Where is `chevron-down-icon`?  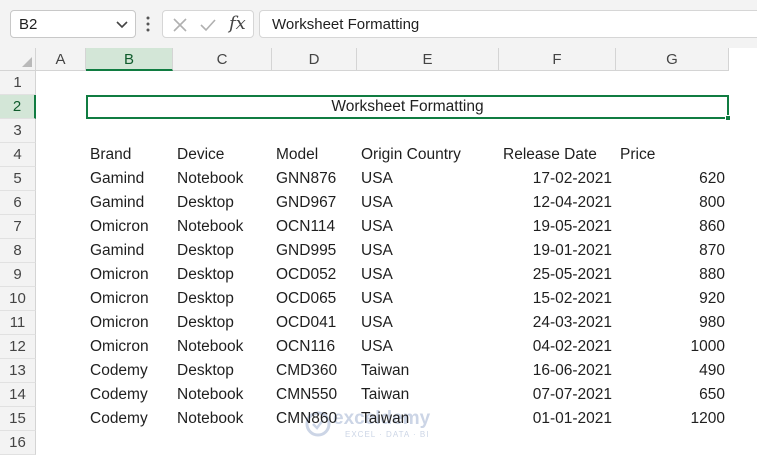
chevron-down-icon is located at coordinates (122, 24).